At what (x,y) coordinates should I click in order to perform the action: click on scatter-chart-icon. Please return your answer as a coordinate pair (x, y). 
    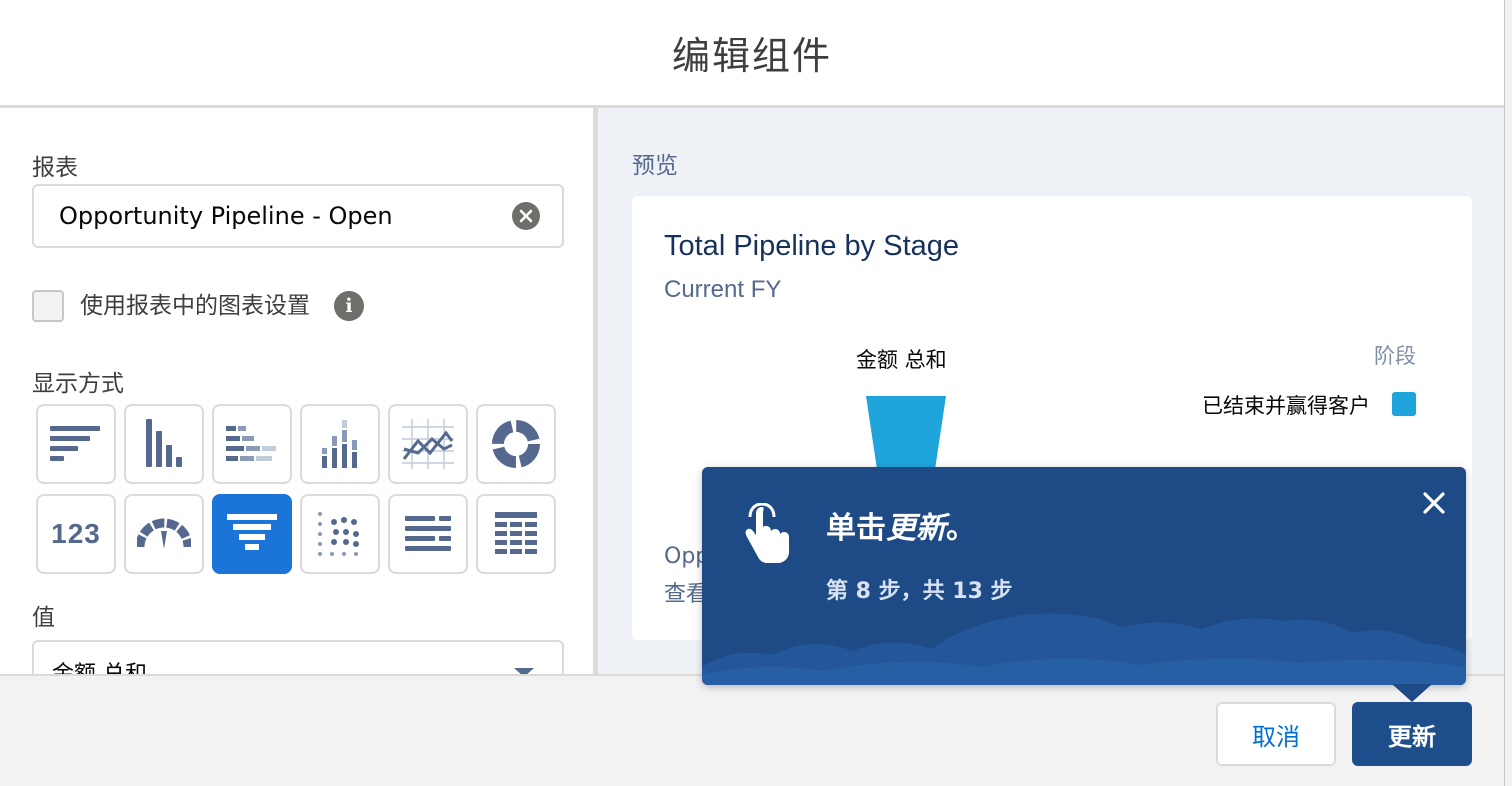
    Looking at the image, I should click on (338, 534).